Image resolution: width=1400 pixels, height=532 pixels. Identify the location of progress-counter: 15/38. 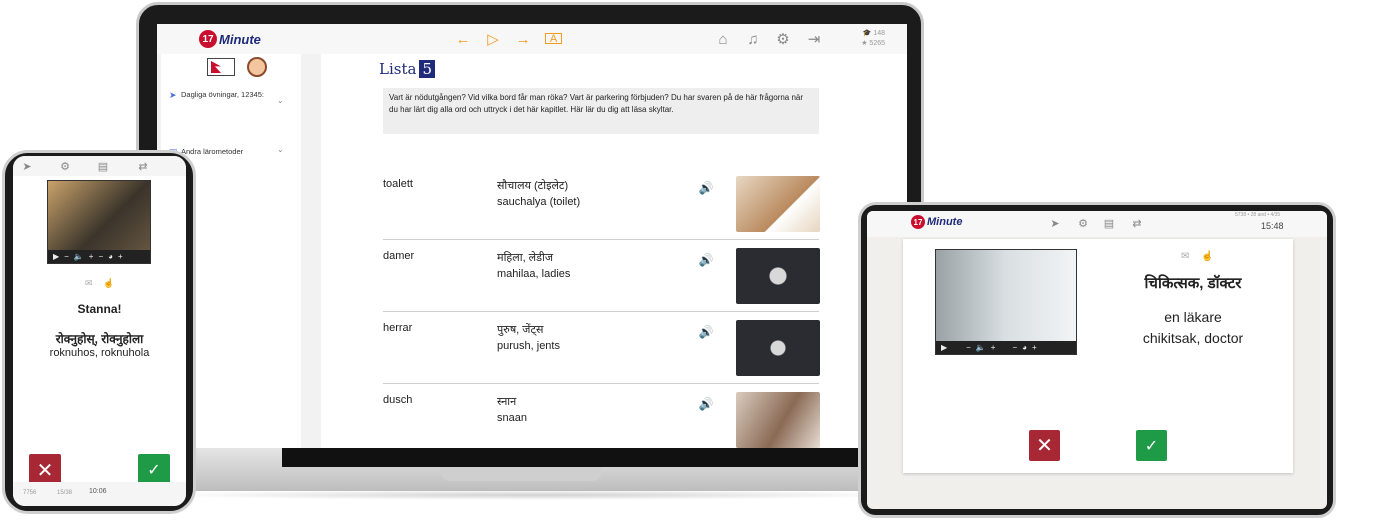
(65, 493).